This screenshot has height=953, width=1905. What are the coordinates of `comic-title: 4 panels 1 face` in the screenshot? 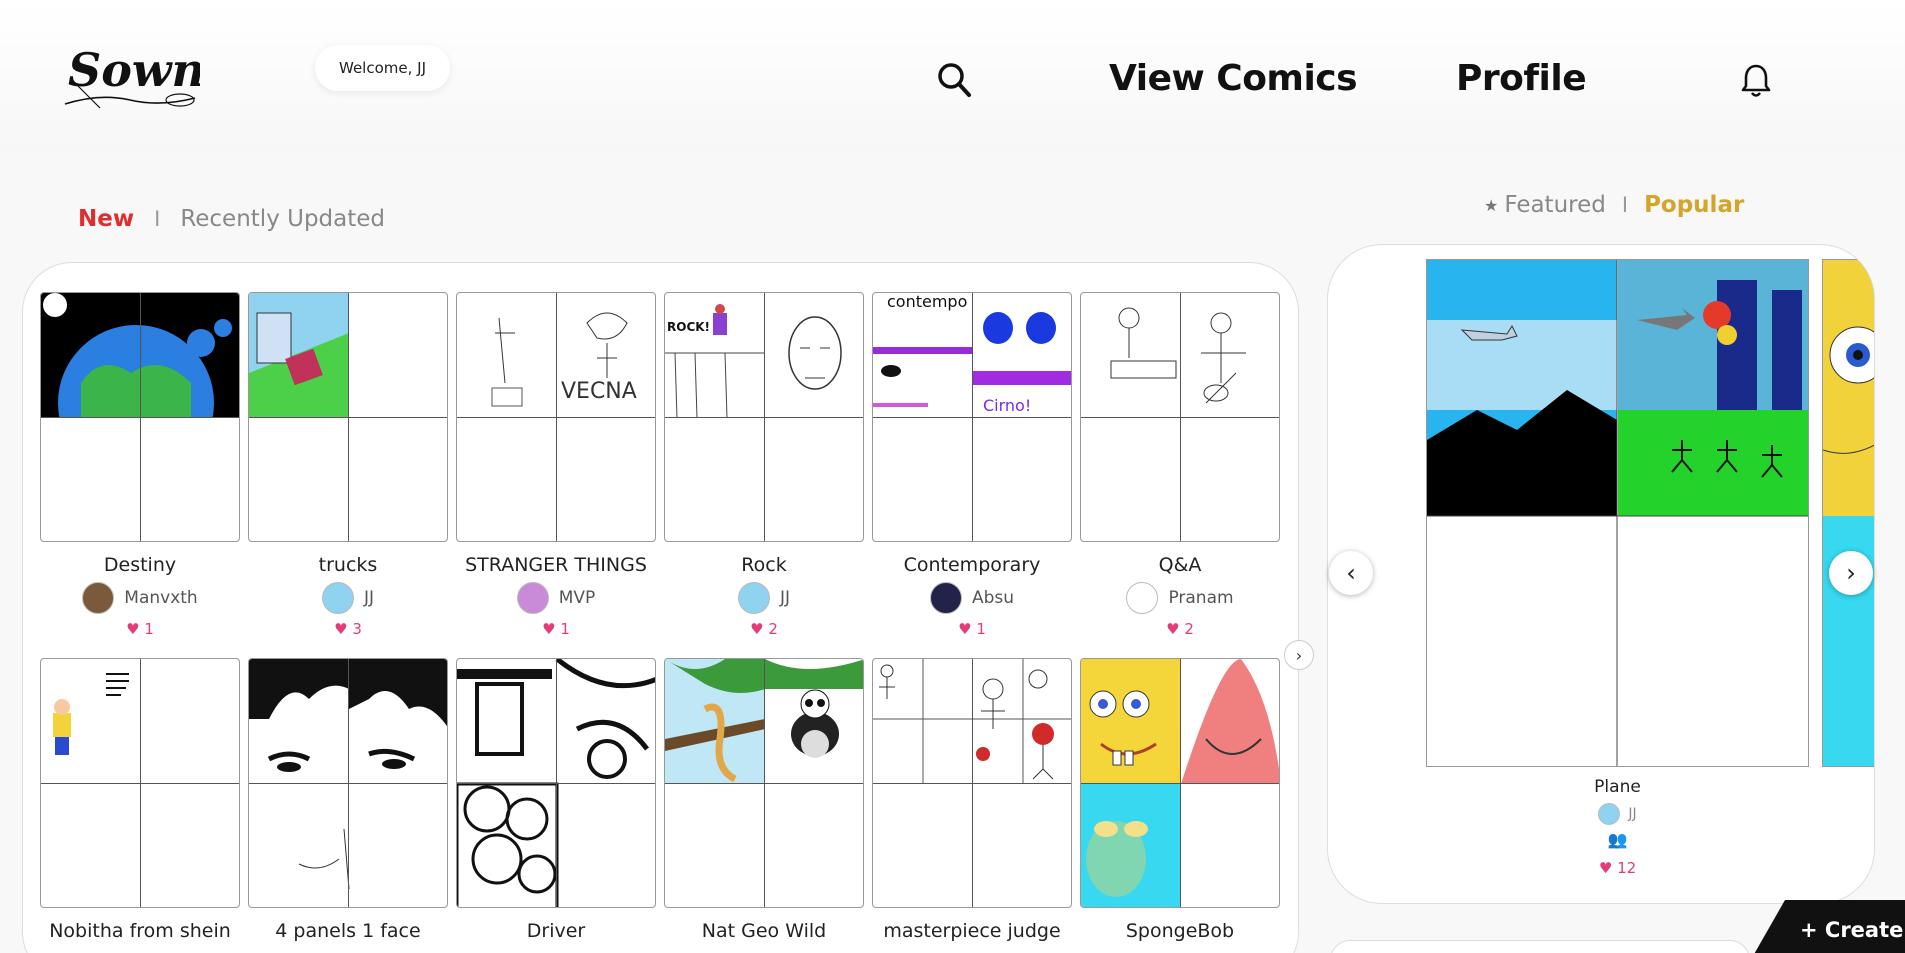 It's located at (348, 931).